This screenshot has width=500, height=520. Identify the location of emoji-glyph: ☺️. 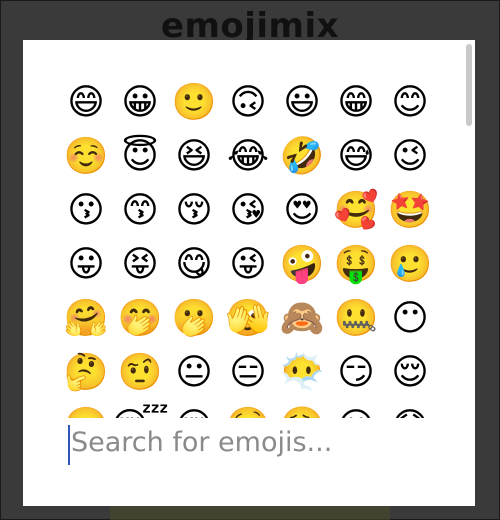
(86, 156).